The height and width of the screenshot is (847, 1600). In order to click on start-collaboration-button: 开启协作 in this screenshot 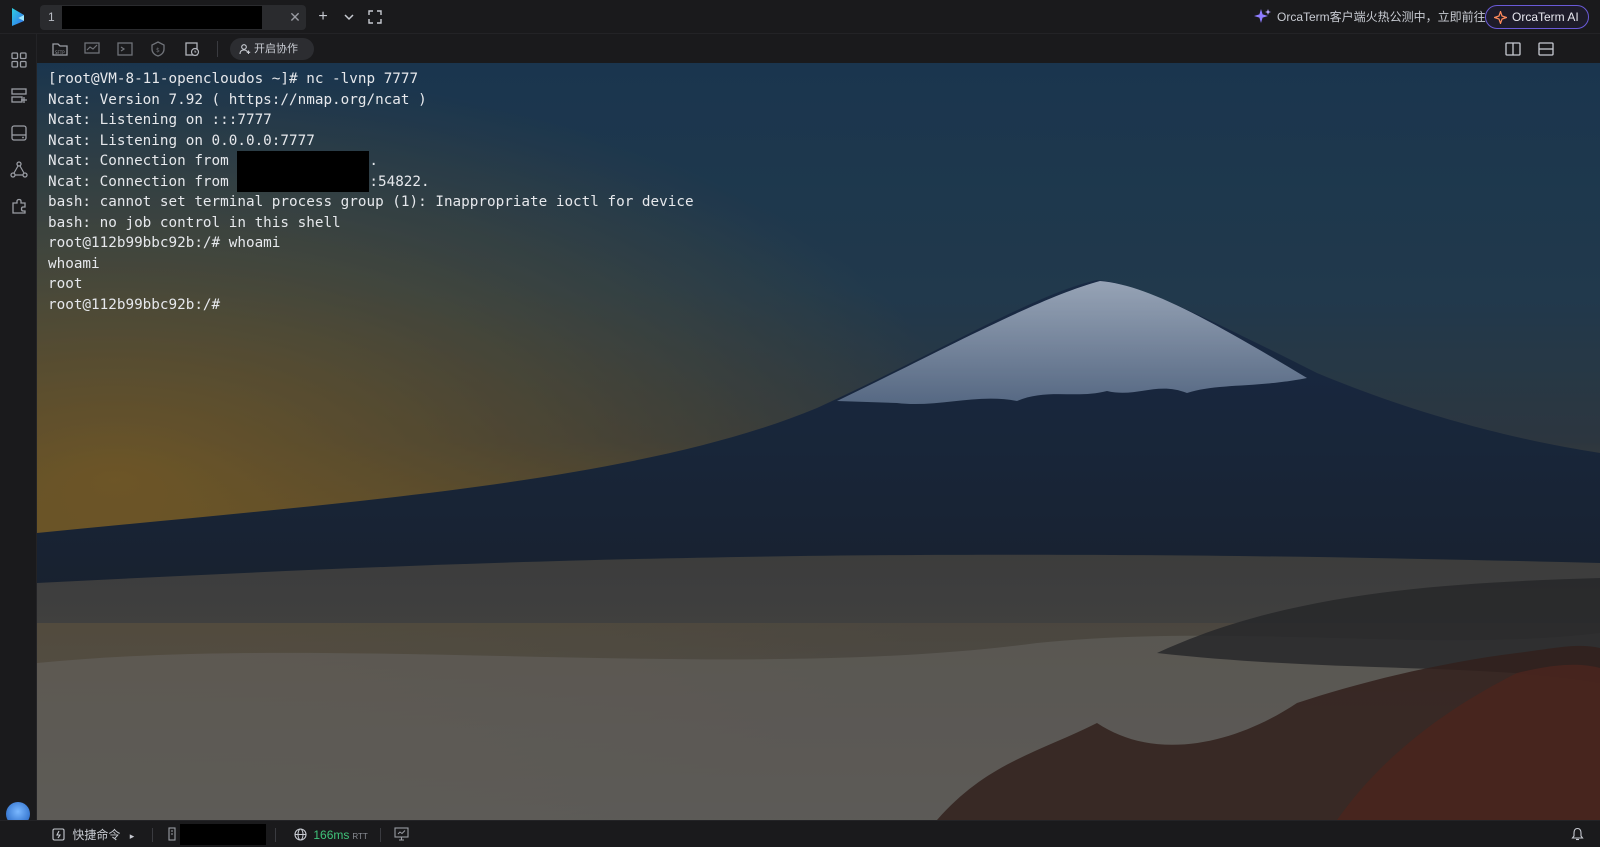, I will do `click(272, 49)`.